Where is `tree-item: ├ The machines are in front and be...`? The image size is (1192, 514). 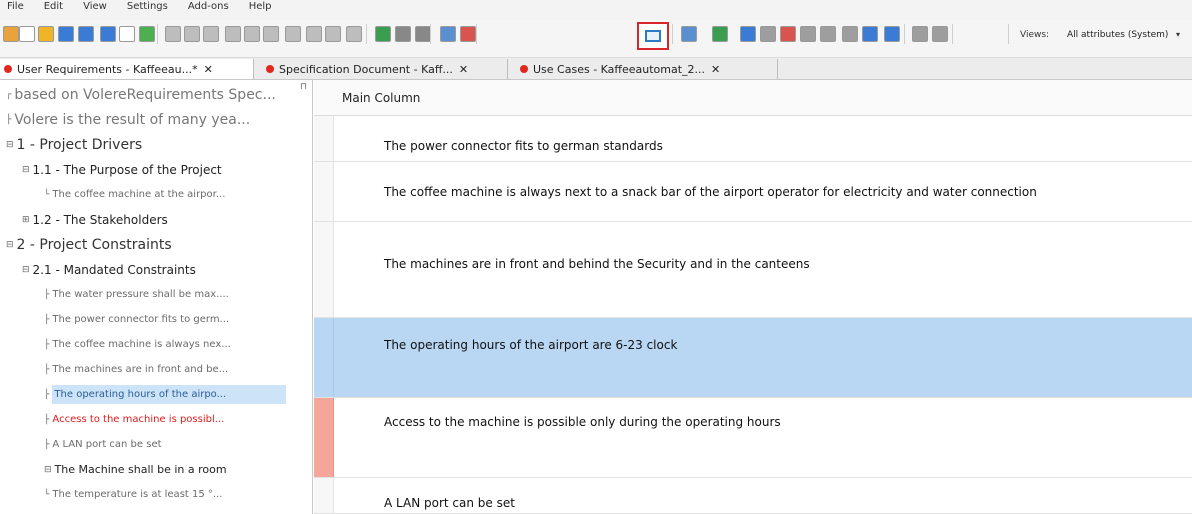 tree-item: ├ The machines are in front and be... is located at coordinates (156, 369).